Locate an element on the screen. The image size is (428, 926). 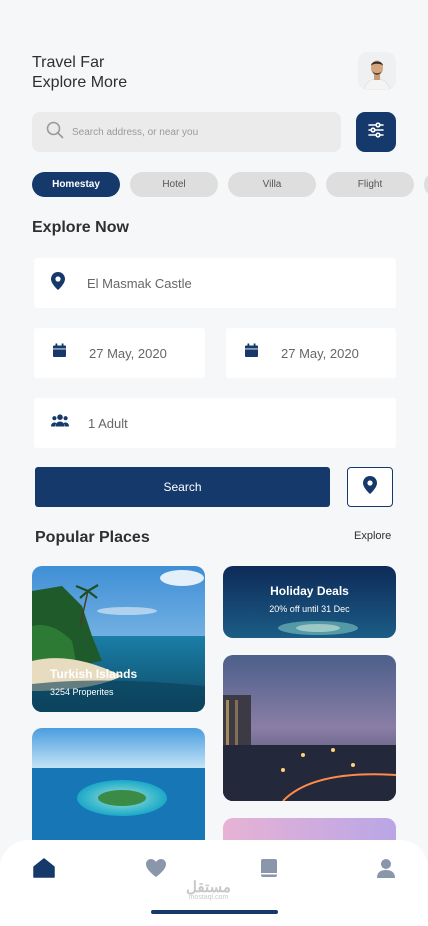
chip-hotel: Hotel is located at coordinates (174, 184).